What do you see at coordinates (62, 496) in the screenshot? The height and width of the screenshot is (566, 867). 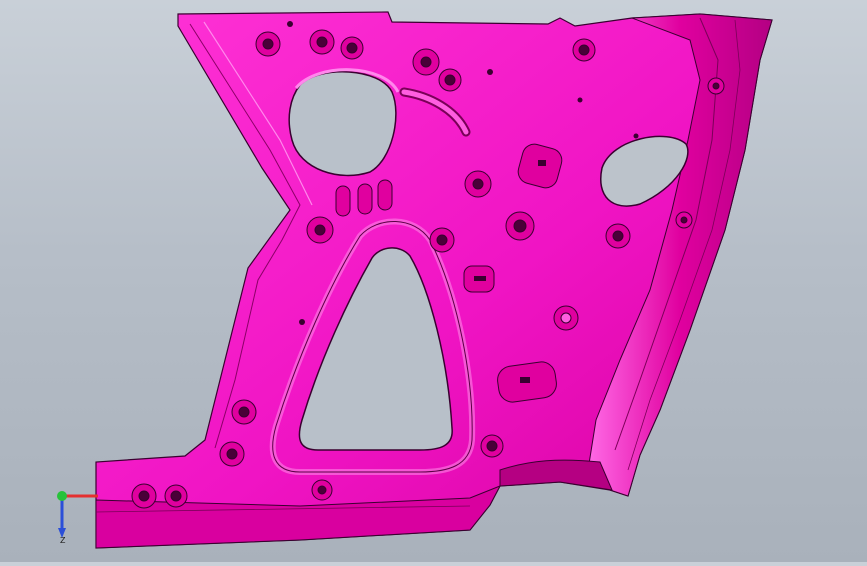 I see `y-axis-dot` at bounding box center [62, 496].